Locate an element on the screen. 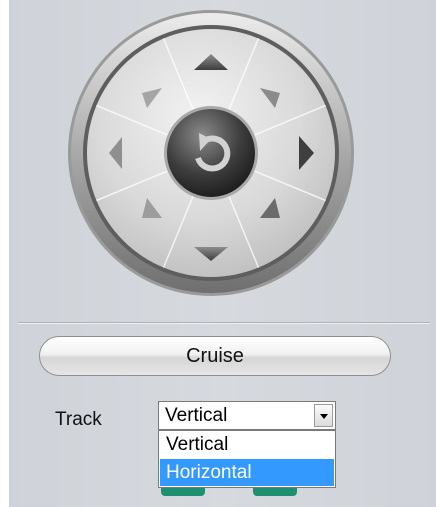  dropdown-arrow-icon is located at coordinates (323, 415).